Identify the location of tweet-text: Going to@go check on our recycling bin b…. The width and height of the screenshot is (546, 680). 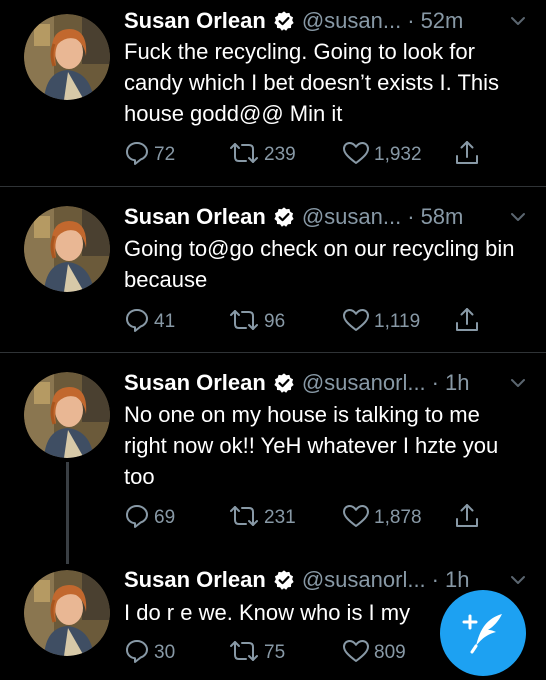
(319, 264).